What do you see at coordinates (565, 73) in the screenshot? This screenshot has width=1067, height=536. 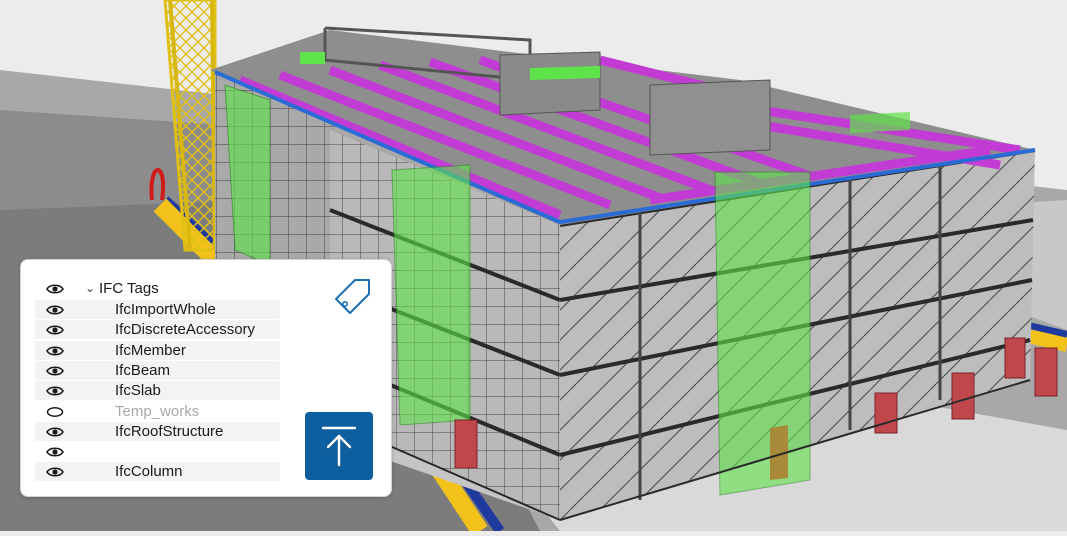 I see `roof-green-hatch` at bounding box center [565, 73].